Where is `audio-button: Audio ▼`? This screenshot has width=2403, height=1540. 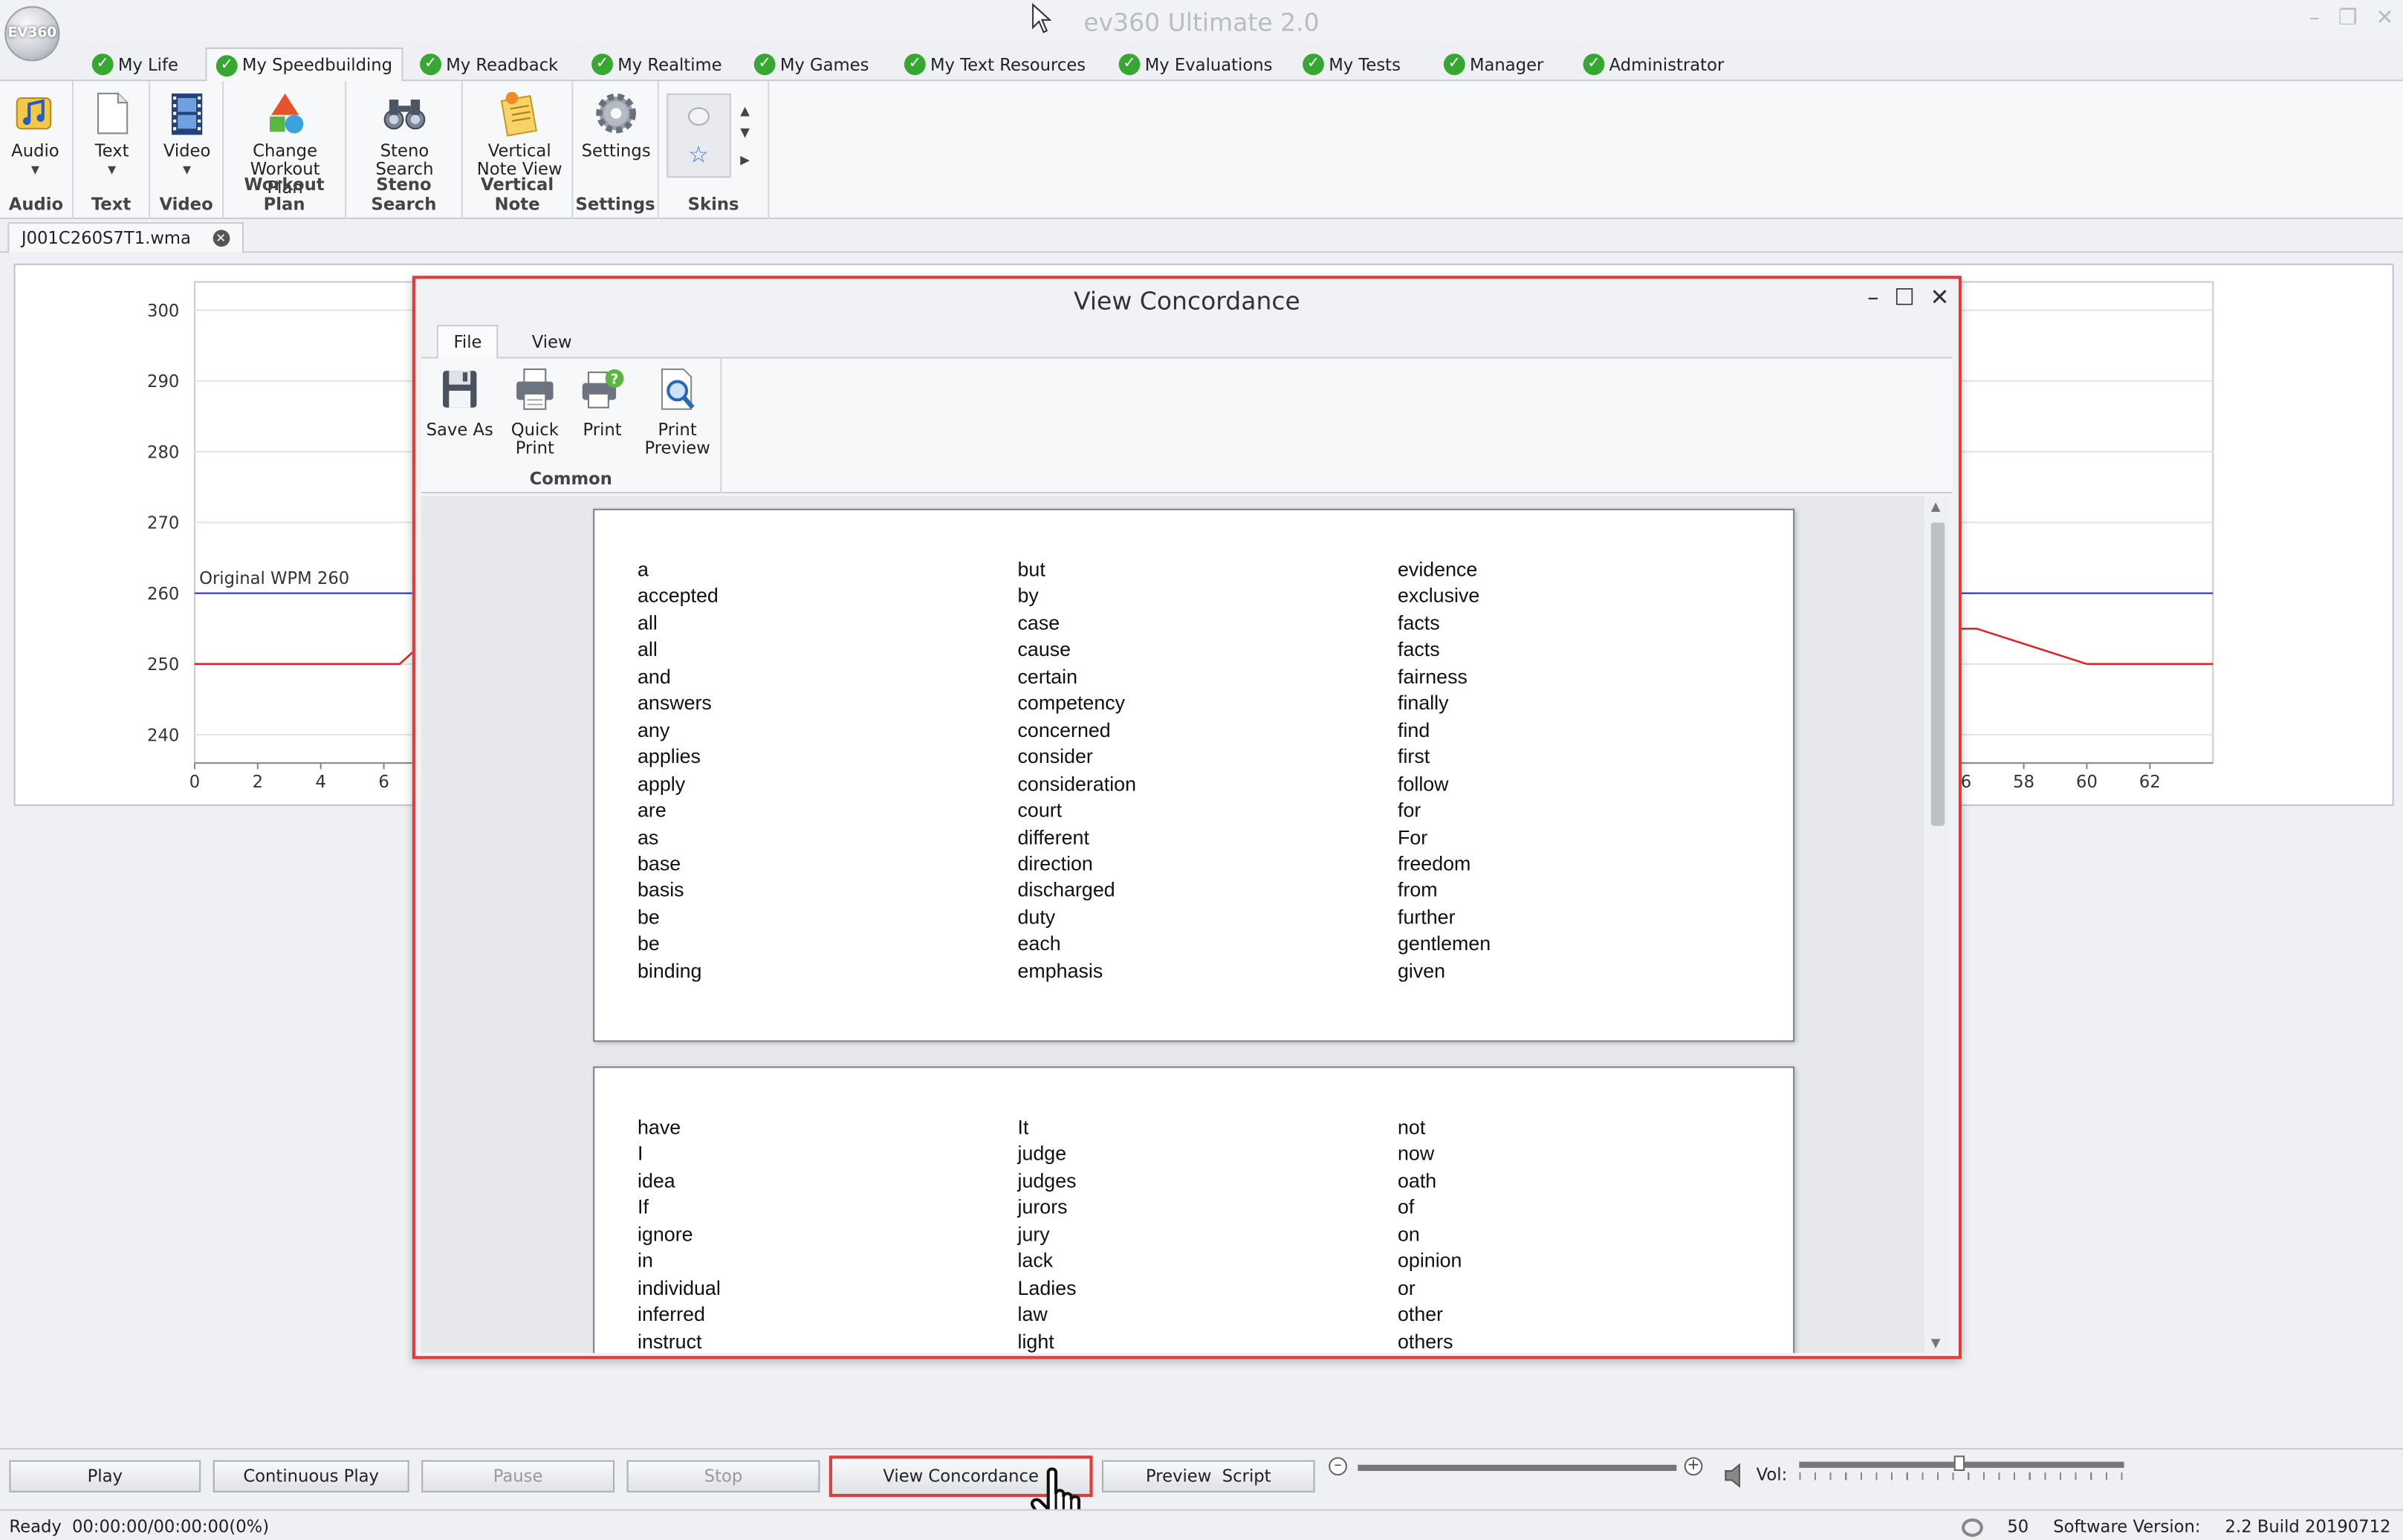
audio-button: Audio ▼ is located at coordinates (35, 135).